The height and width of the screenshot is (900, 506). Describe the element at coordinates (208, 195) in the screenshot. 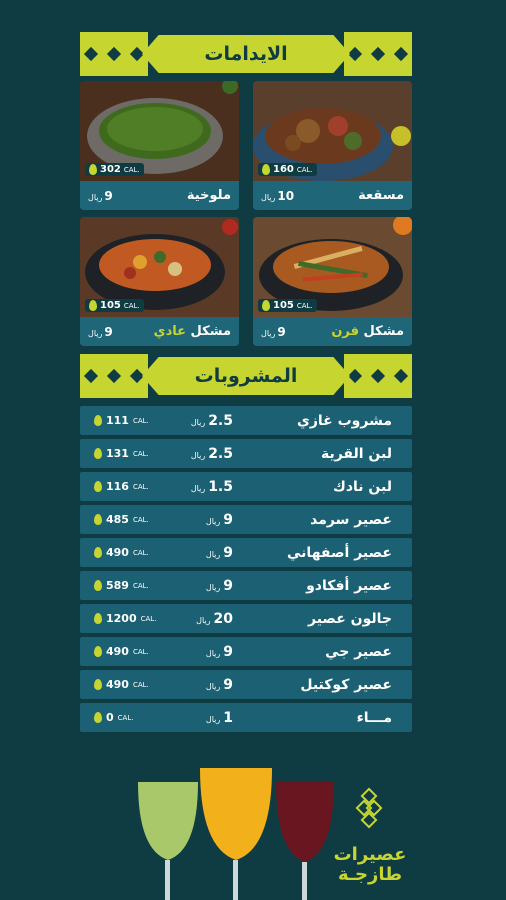

I see `item-name: ملوخية` at that location.